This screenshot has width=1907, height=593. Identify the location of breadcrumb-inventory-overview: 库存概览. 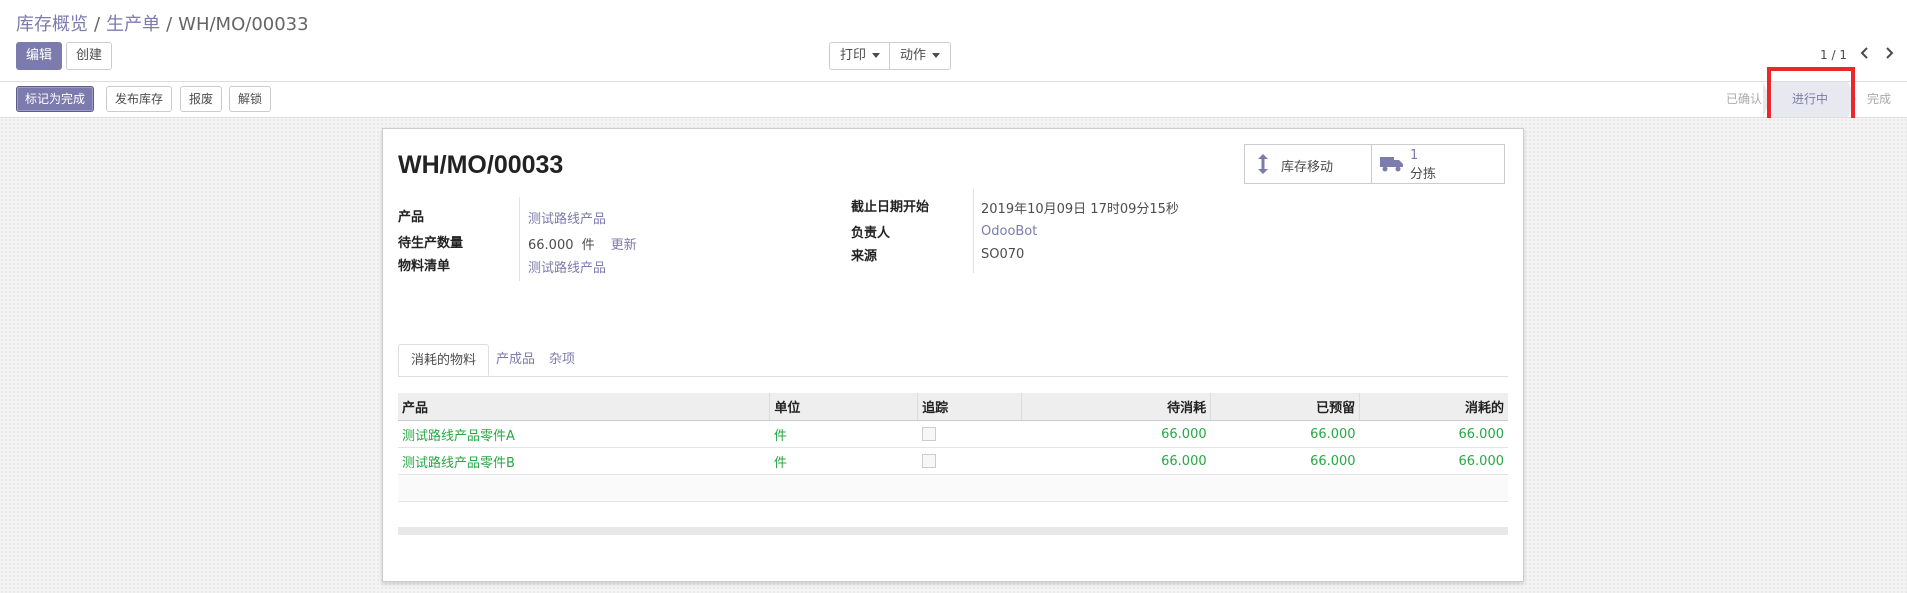
(52, 24).